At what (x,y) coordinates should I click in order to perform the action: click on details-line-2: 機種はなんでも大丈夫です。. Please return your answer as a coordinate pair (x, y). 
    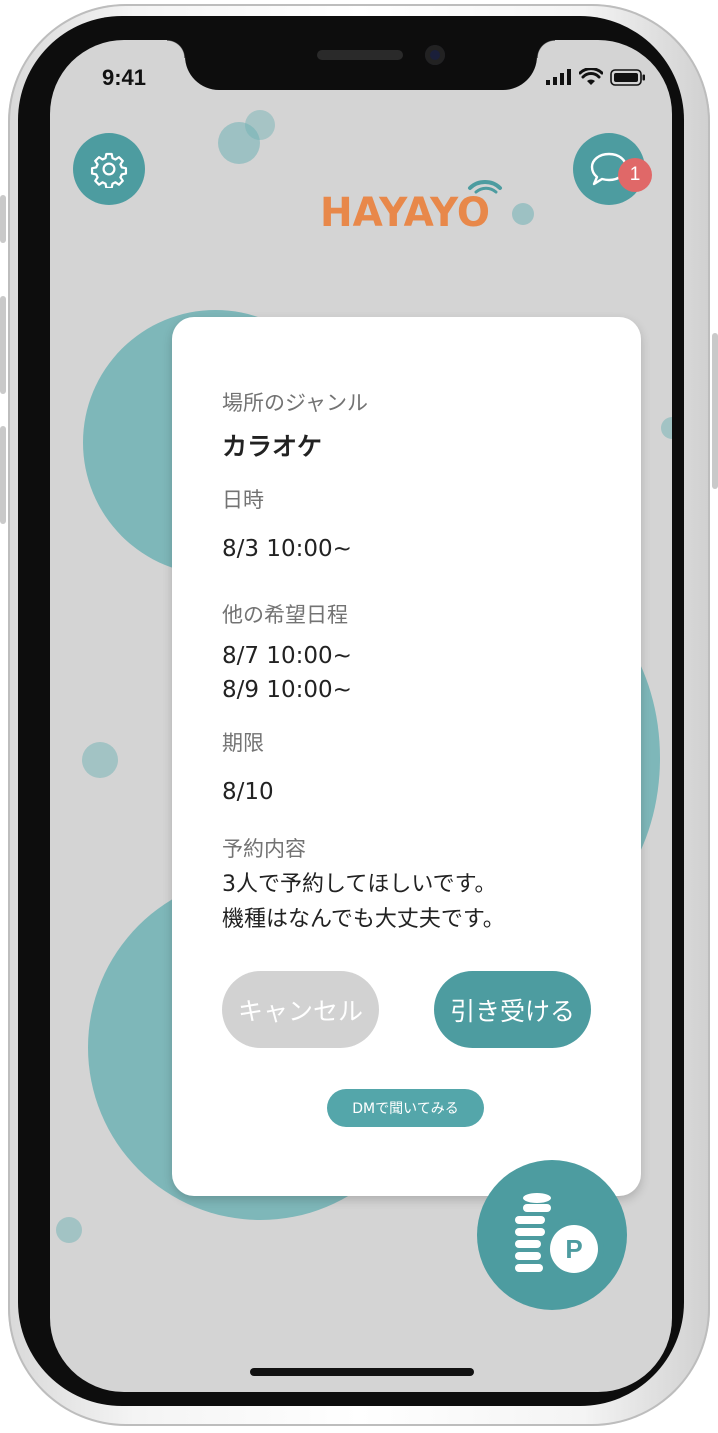
    Looking at the image, I should click on (363, 919).